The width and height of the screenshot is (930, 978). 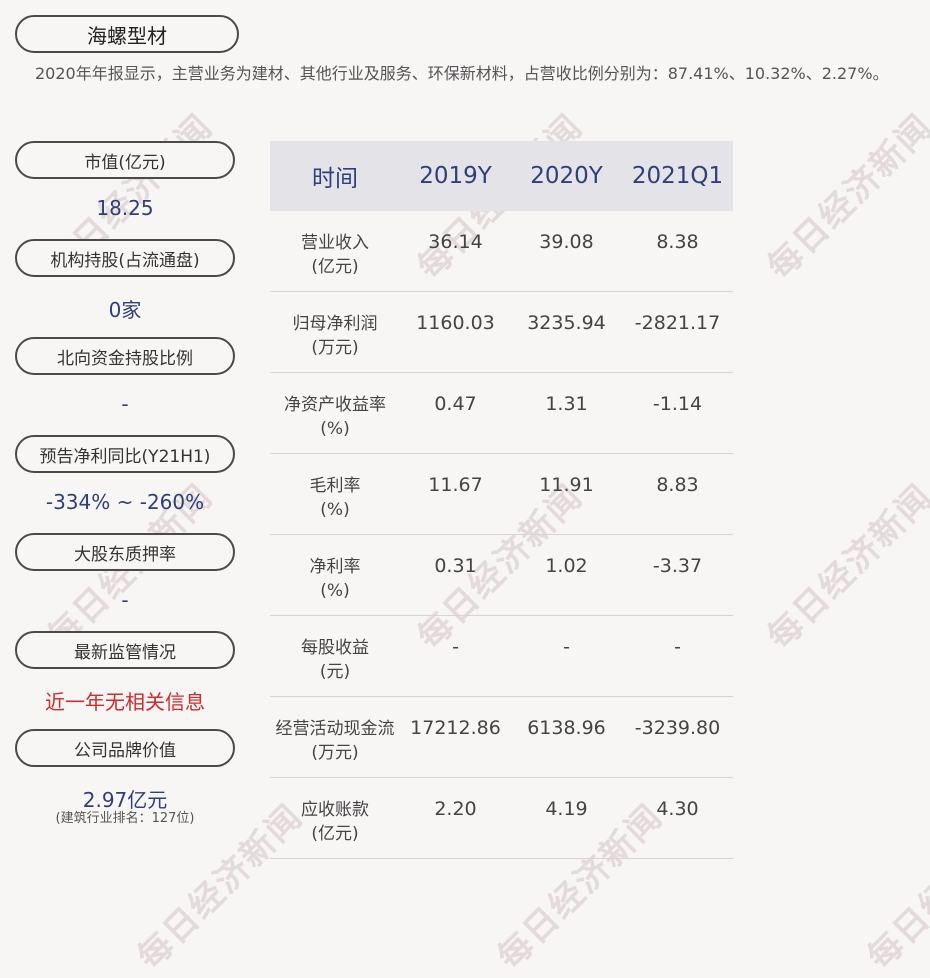 What do you see at coordinates (455, 647) in the screenshot?
I see `cell-2019: -` at bounding box center [455, 647].